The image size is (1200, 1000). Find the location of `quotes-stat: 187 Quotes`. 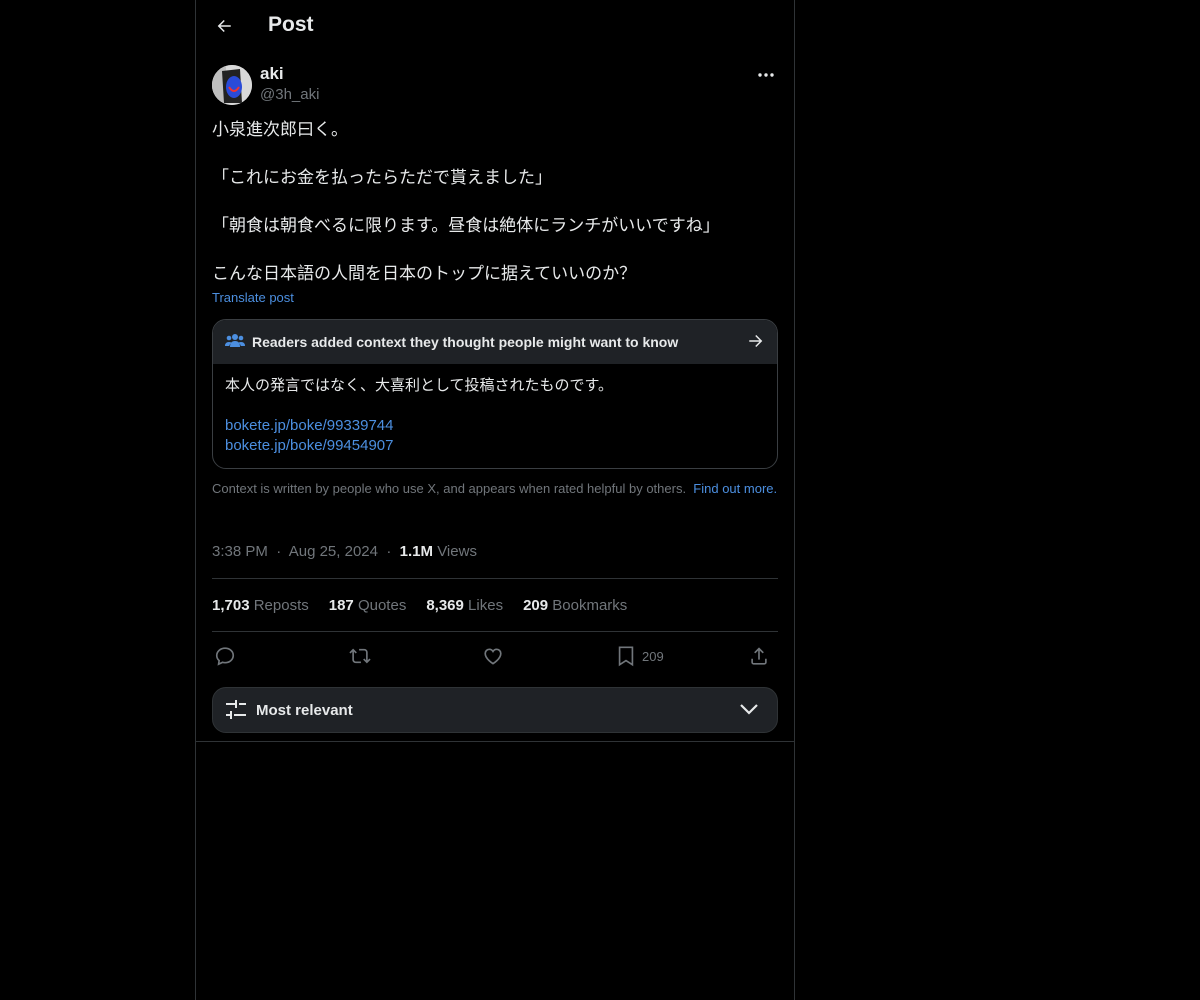

quotes-stat: 187 Quotes is located at coordinates (368, 605).